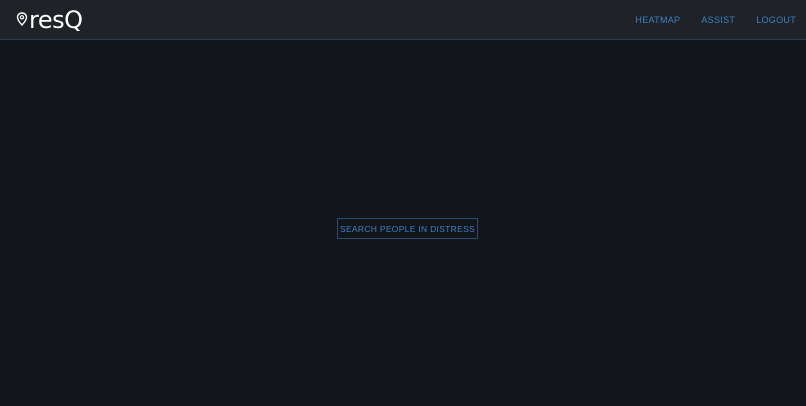 This screenshot has height=406, width=806. Describe the element at coordinates (403, 20) in the screenshot. I see `top-navbar: resQ HEATMAP ASSIST LOGOUT` at that location.